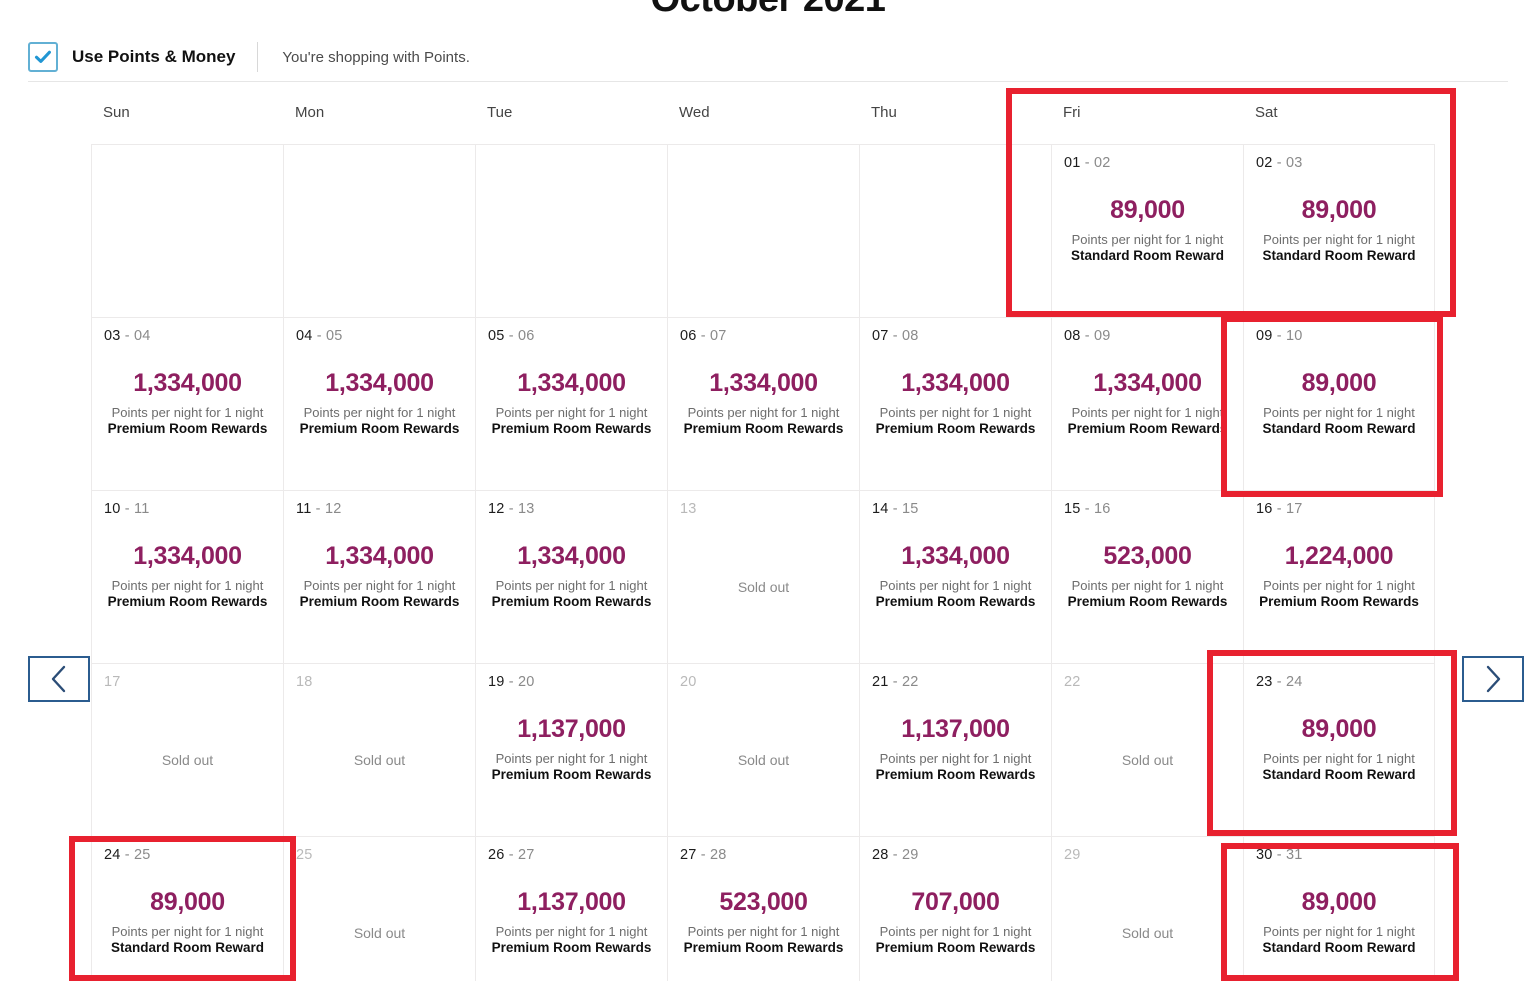  What do you see at coordinates (43, 57) in the screenshot?
I see `use-points-checkbox` at bounding box center [43, 57].